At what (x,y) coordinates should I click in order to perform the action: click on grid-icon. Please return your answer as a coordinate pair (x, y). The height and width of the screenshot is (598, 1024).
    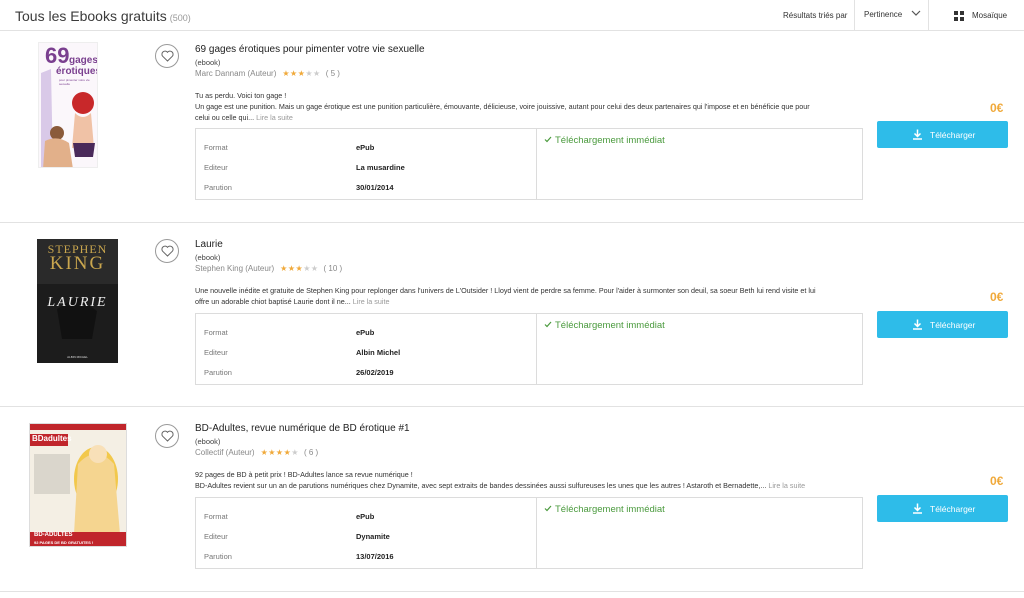
    Looking at the image, I should click on (959, 16).